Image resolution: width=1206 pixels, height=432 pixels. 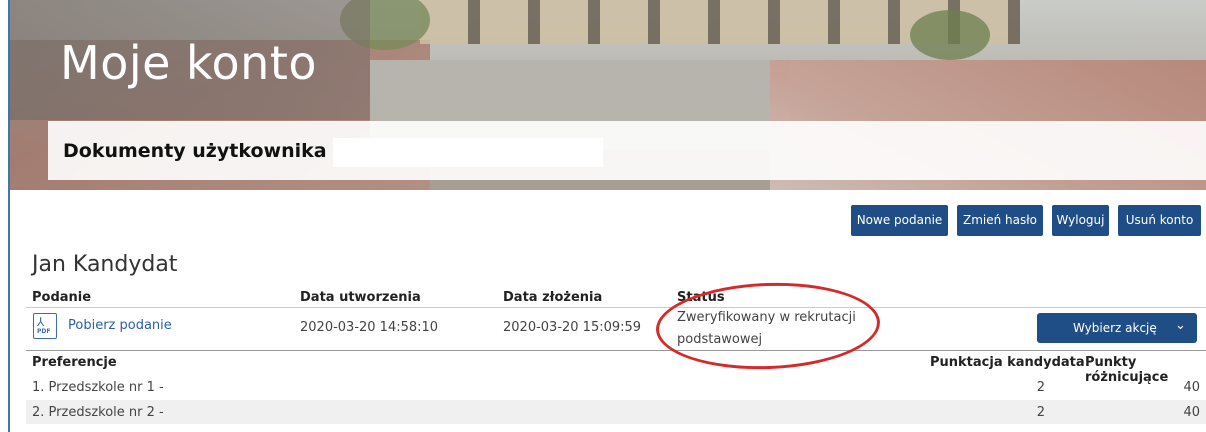 I want to click on column-header-candidate-score: Punktacja kandydata, so click(x=1007, y=362).